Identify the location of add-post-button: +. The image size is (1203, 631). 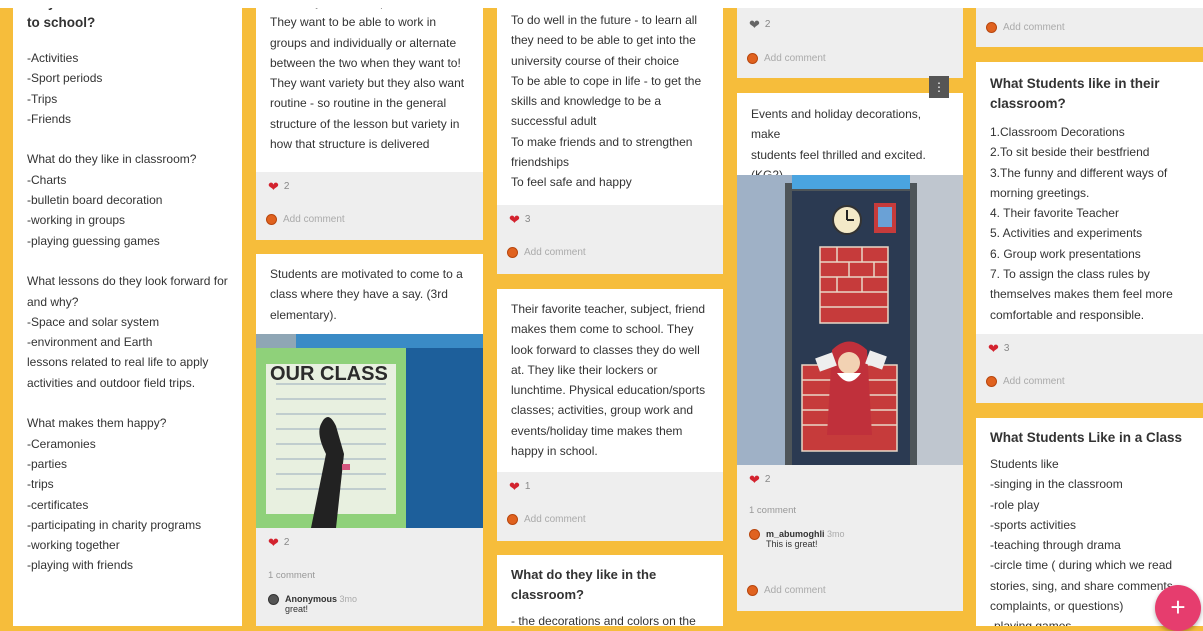
(1178, 608).